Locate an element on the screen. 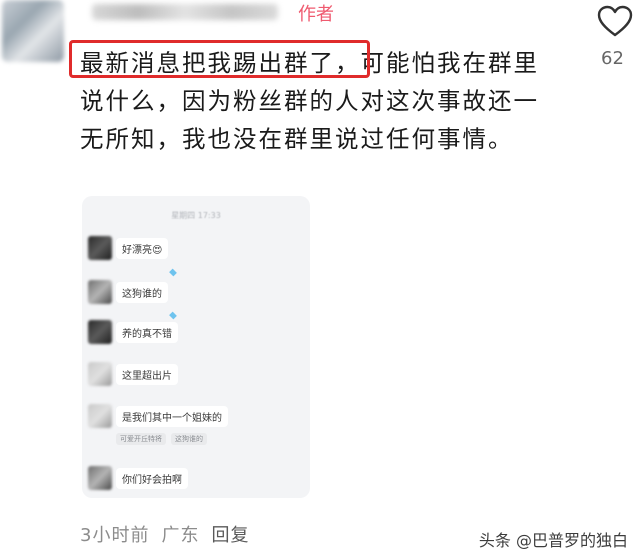 The image size is (640, 557). comment-meta: 3小时前 广东 回复 is located at coordinates (170, 534).